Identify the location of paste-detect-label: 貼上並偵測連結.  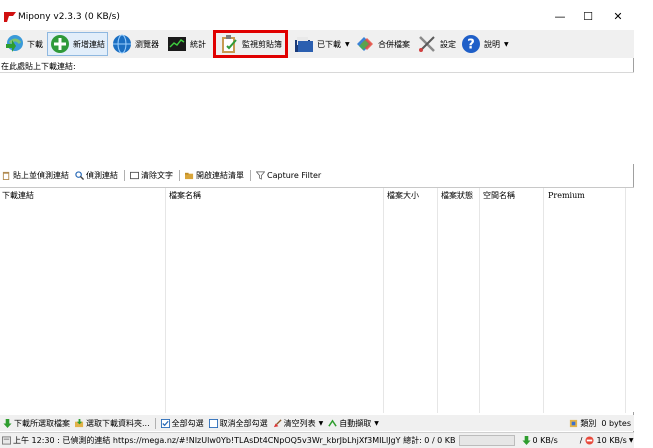
(41, 175).